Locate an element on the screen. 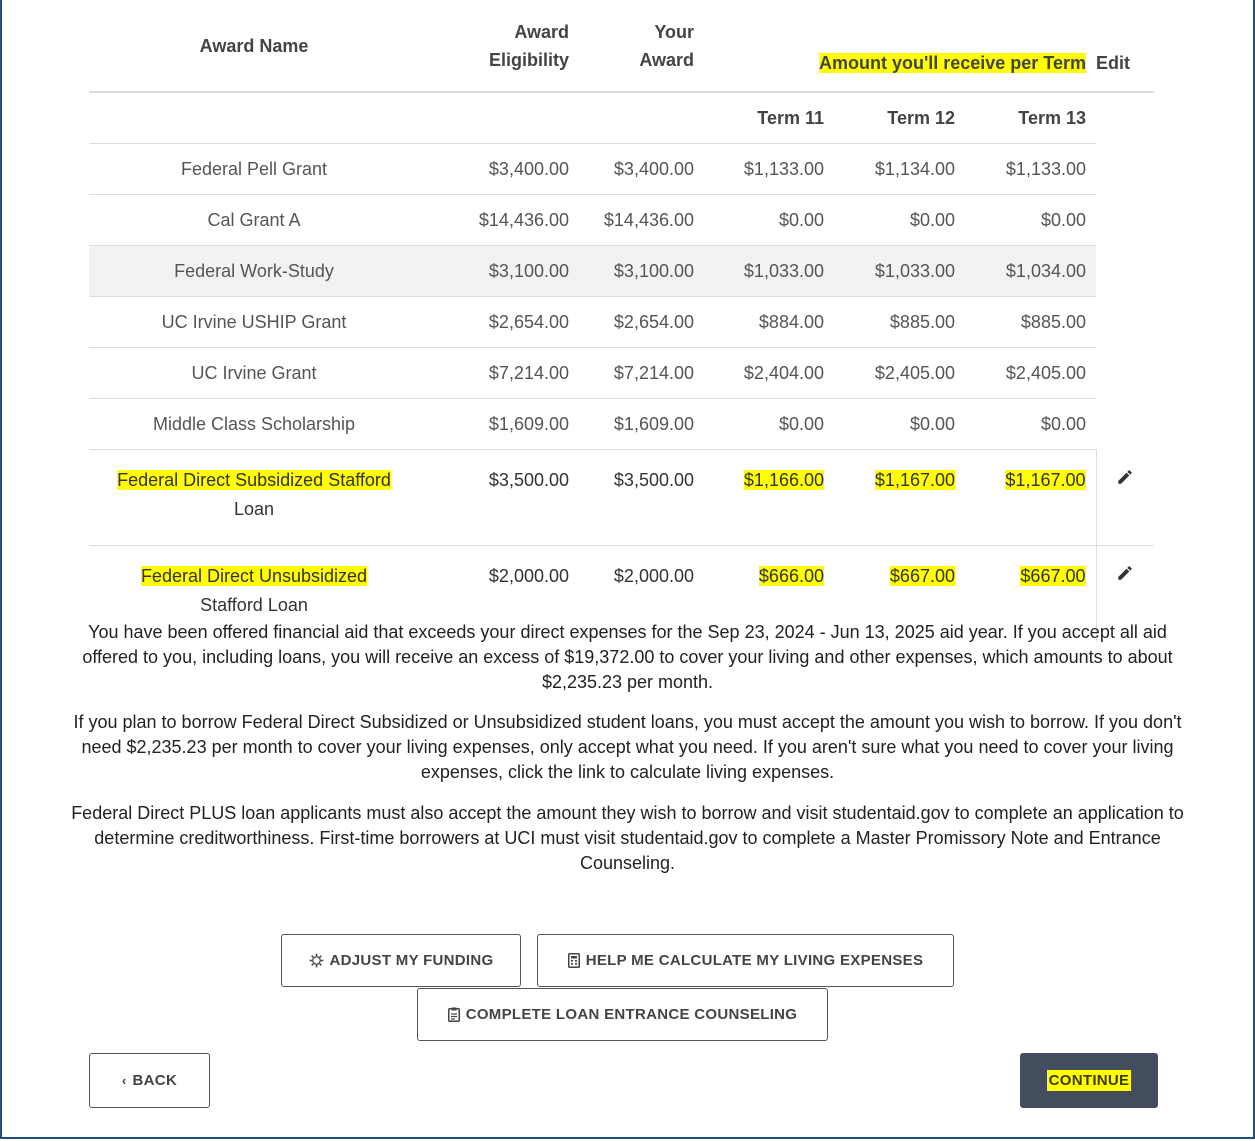 The width and height of the screenshot is (1255, 1141). continue-button: CONTINUE is located at coordinates (1089, 1080).